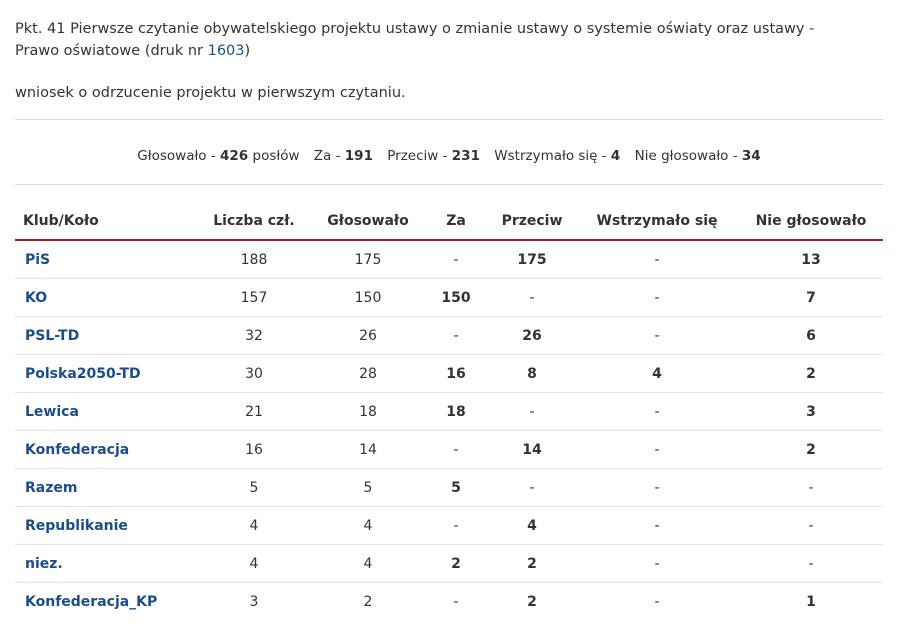  I want to click on przeciw-count: 8, so click(532, 373).